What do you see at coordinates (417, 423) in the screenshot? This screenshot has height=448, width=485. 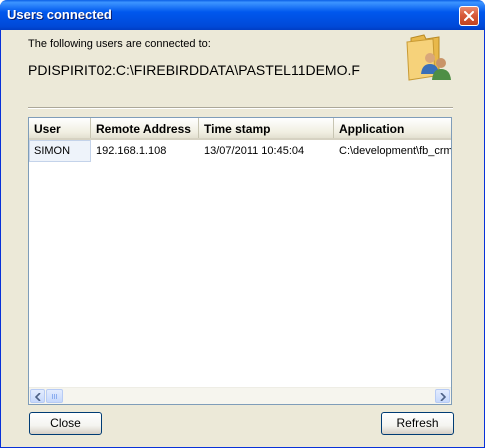 I see `refresh-button: Refresh` at bounding box center [417, 423].